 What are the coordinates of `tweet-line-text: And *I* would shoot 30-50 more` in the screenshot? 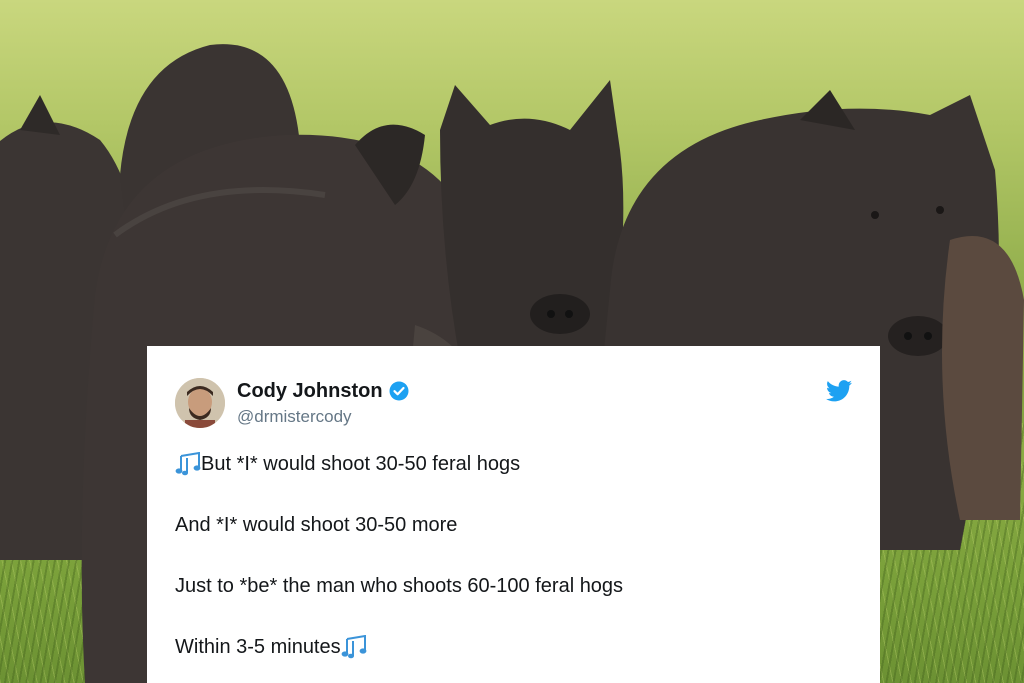 It's located at (316, 525).